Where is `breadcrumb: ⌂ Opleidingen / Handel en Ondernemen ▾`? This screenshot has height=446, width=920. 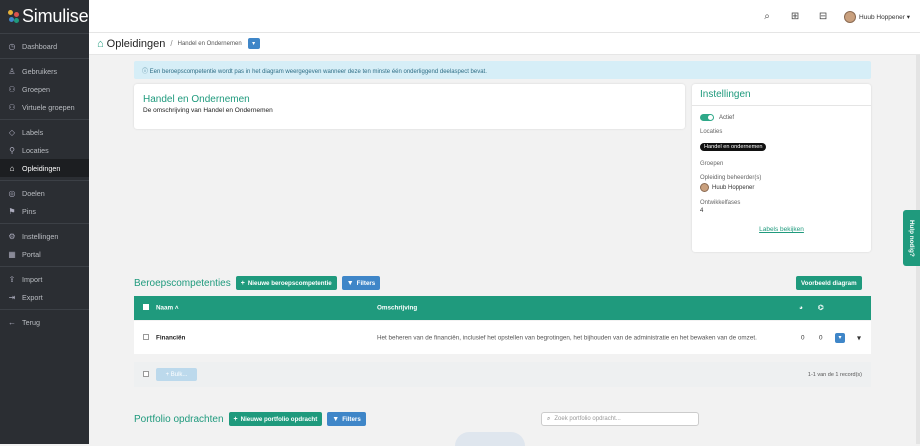 breadcrumb: ⌂ Opleidingen / Handel en Ondernemen ▾ is located at coordinates (504, 44).